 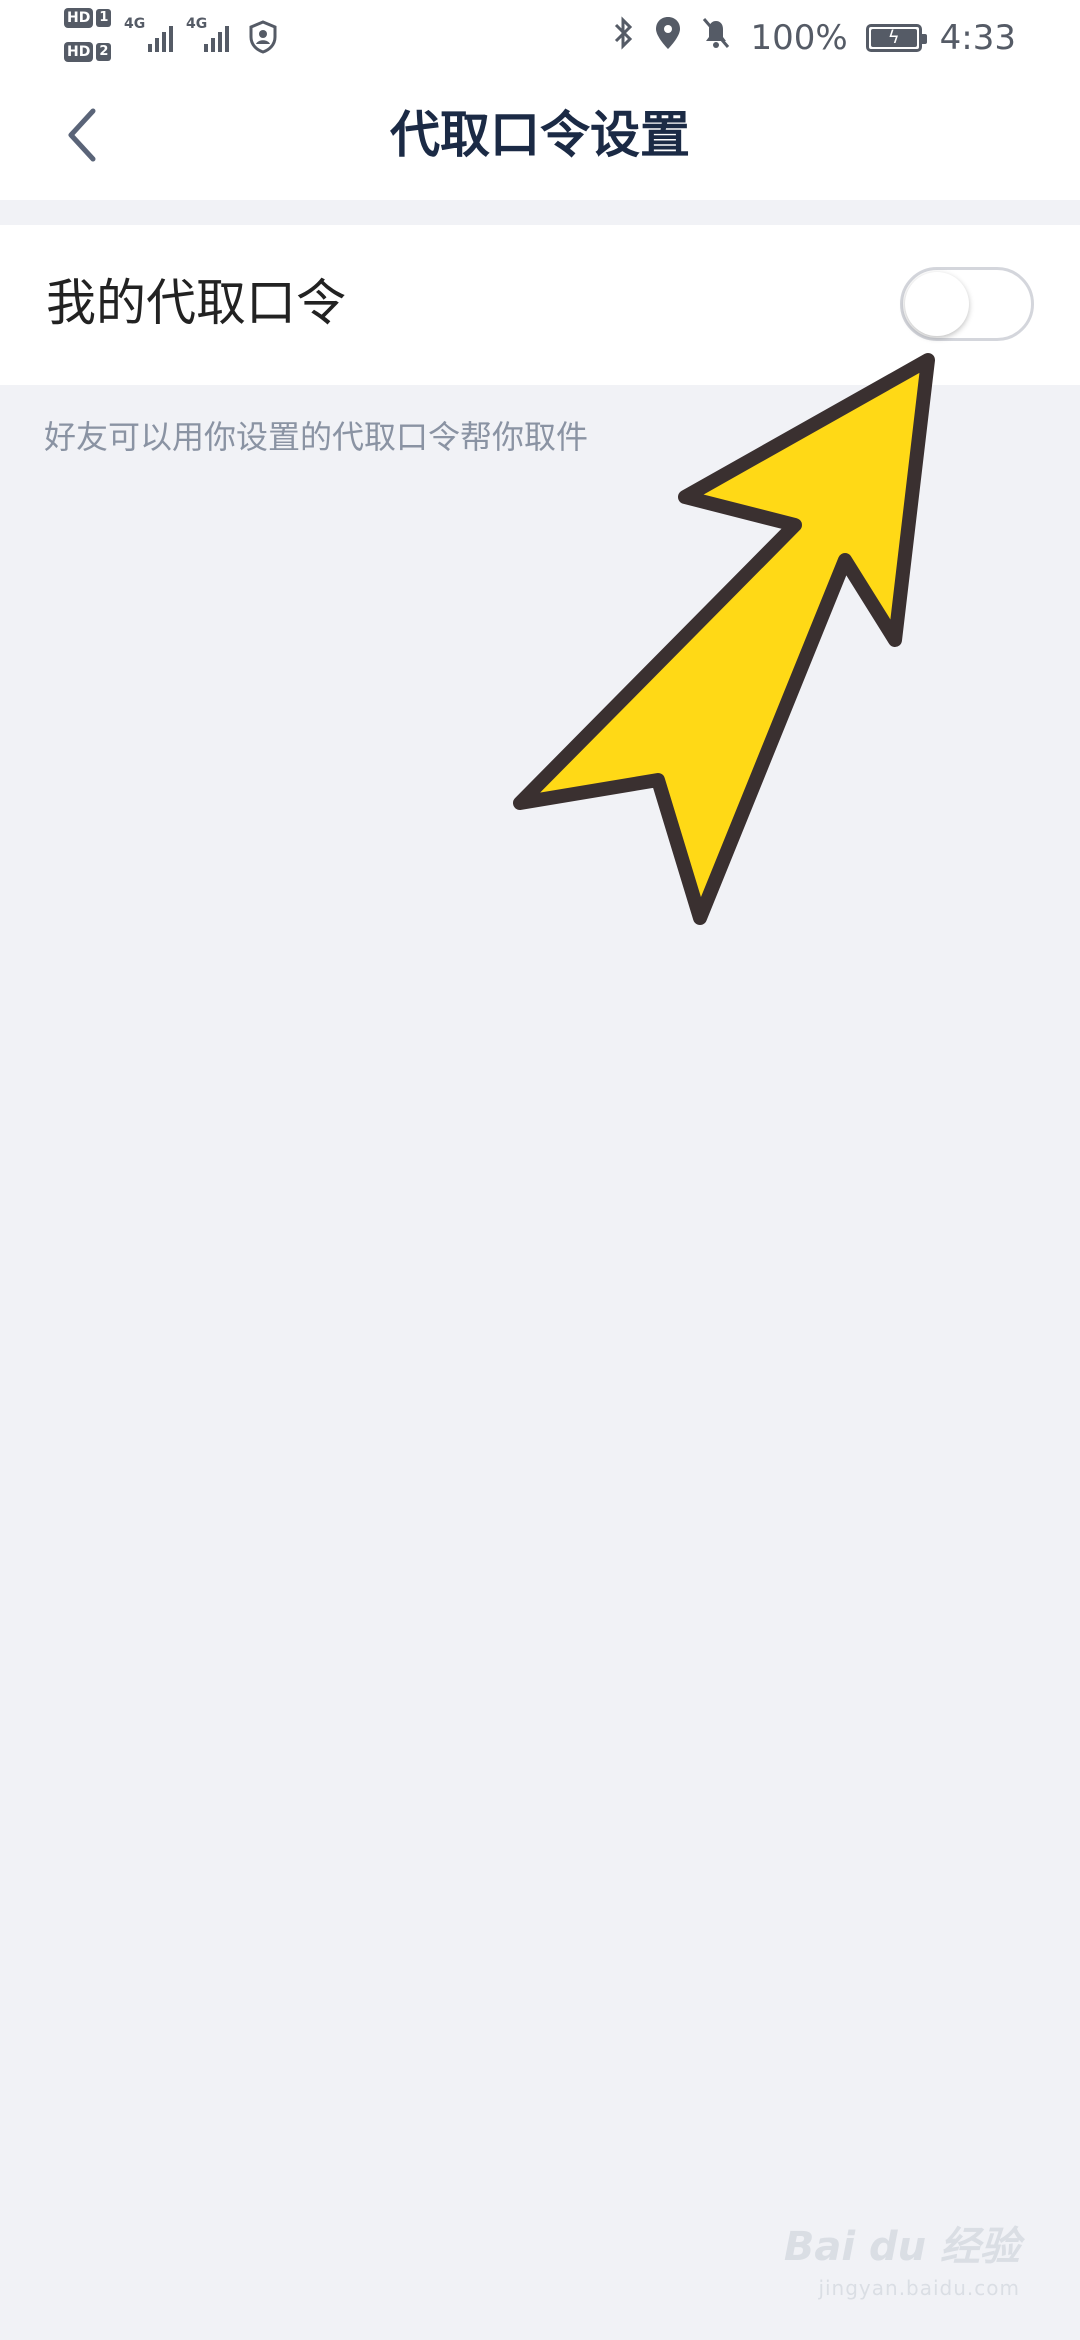 What do you see at coordinates (919, 2288) in the screenshot?
I see `watermark-url: jingyan.baidu.com` at bounding box center [919, 2288].